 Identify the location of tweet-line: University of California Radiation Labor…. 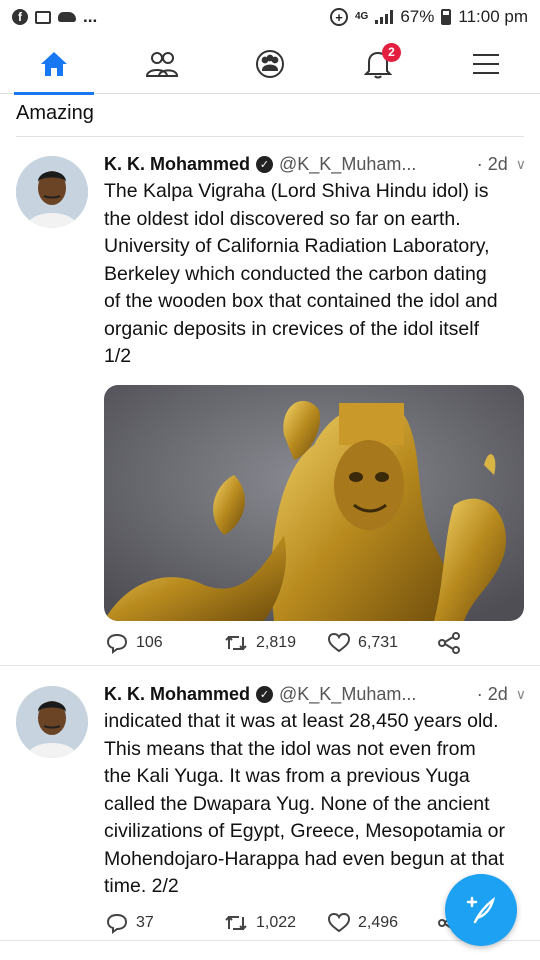
(297, 246).